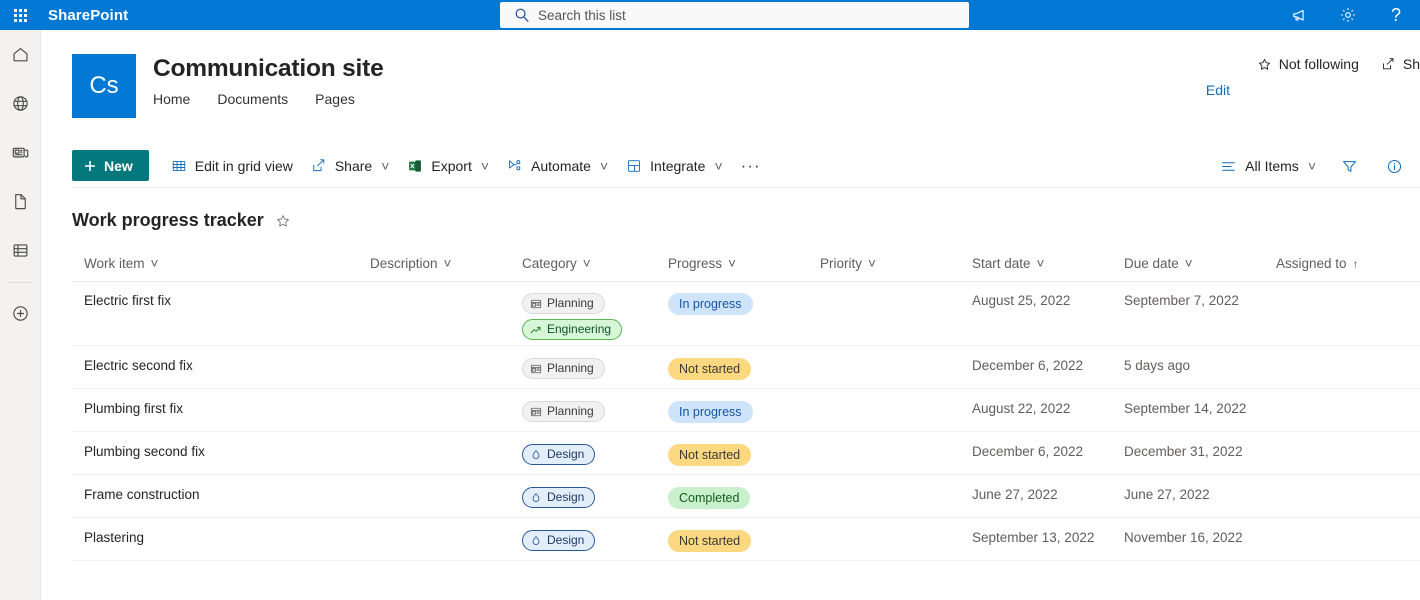  What do you see at coordinates (232, 166) in the screenshot?
I see `edit-in-grid-view-button: Edit in grid view` at bounding box center [232, 166].